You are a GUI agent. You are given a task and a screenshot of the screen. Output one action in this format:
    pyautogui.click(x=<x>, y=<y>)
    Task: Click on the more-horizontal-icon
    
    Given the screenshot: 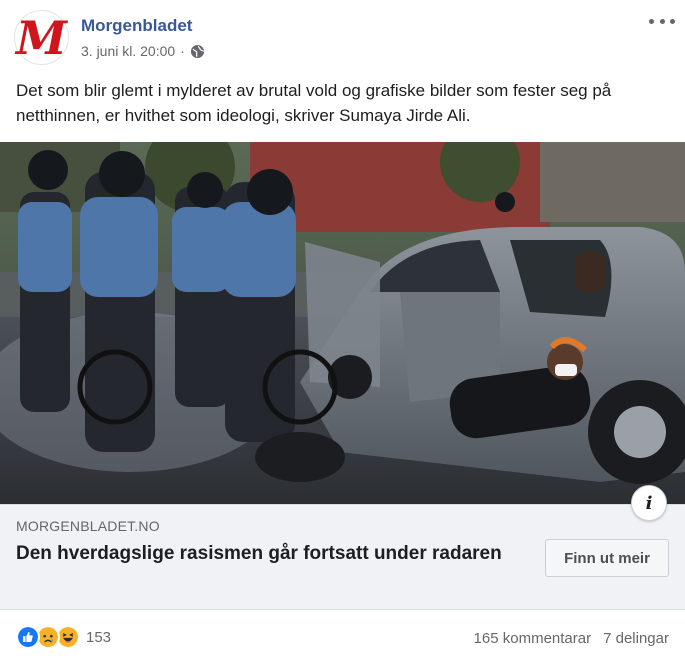 What is the action you would take?
    pyautogui.click(x=662, y=21)
    